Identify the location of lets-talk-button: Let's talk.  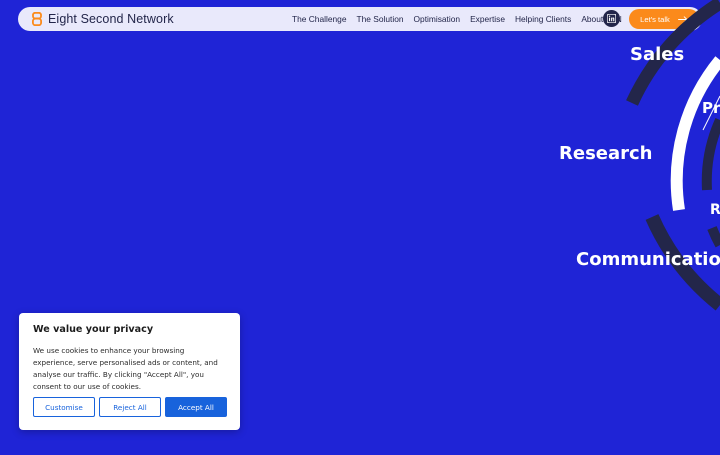
(664, 19).